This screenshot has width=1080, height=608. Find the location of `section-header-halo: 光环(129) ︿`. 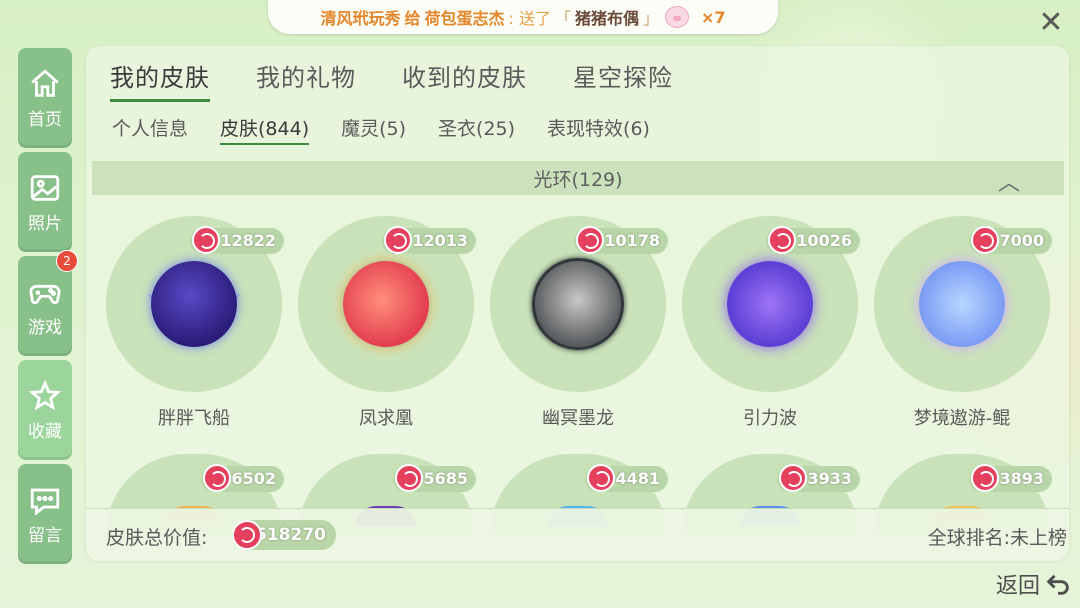

section-header-halo: 光环(129) ︿ is located at coordinates (578, 179).